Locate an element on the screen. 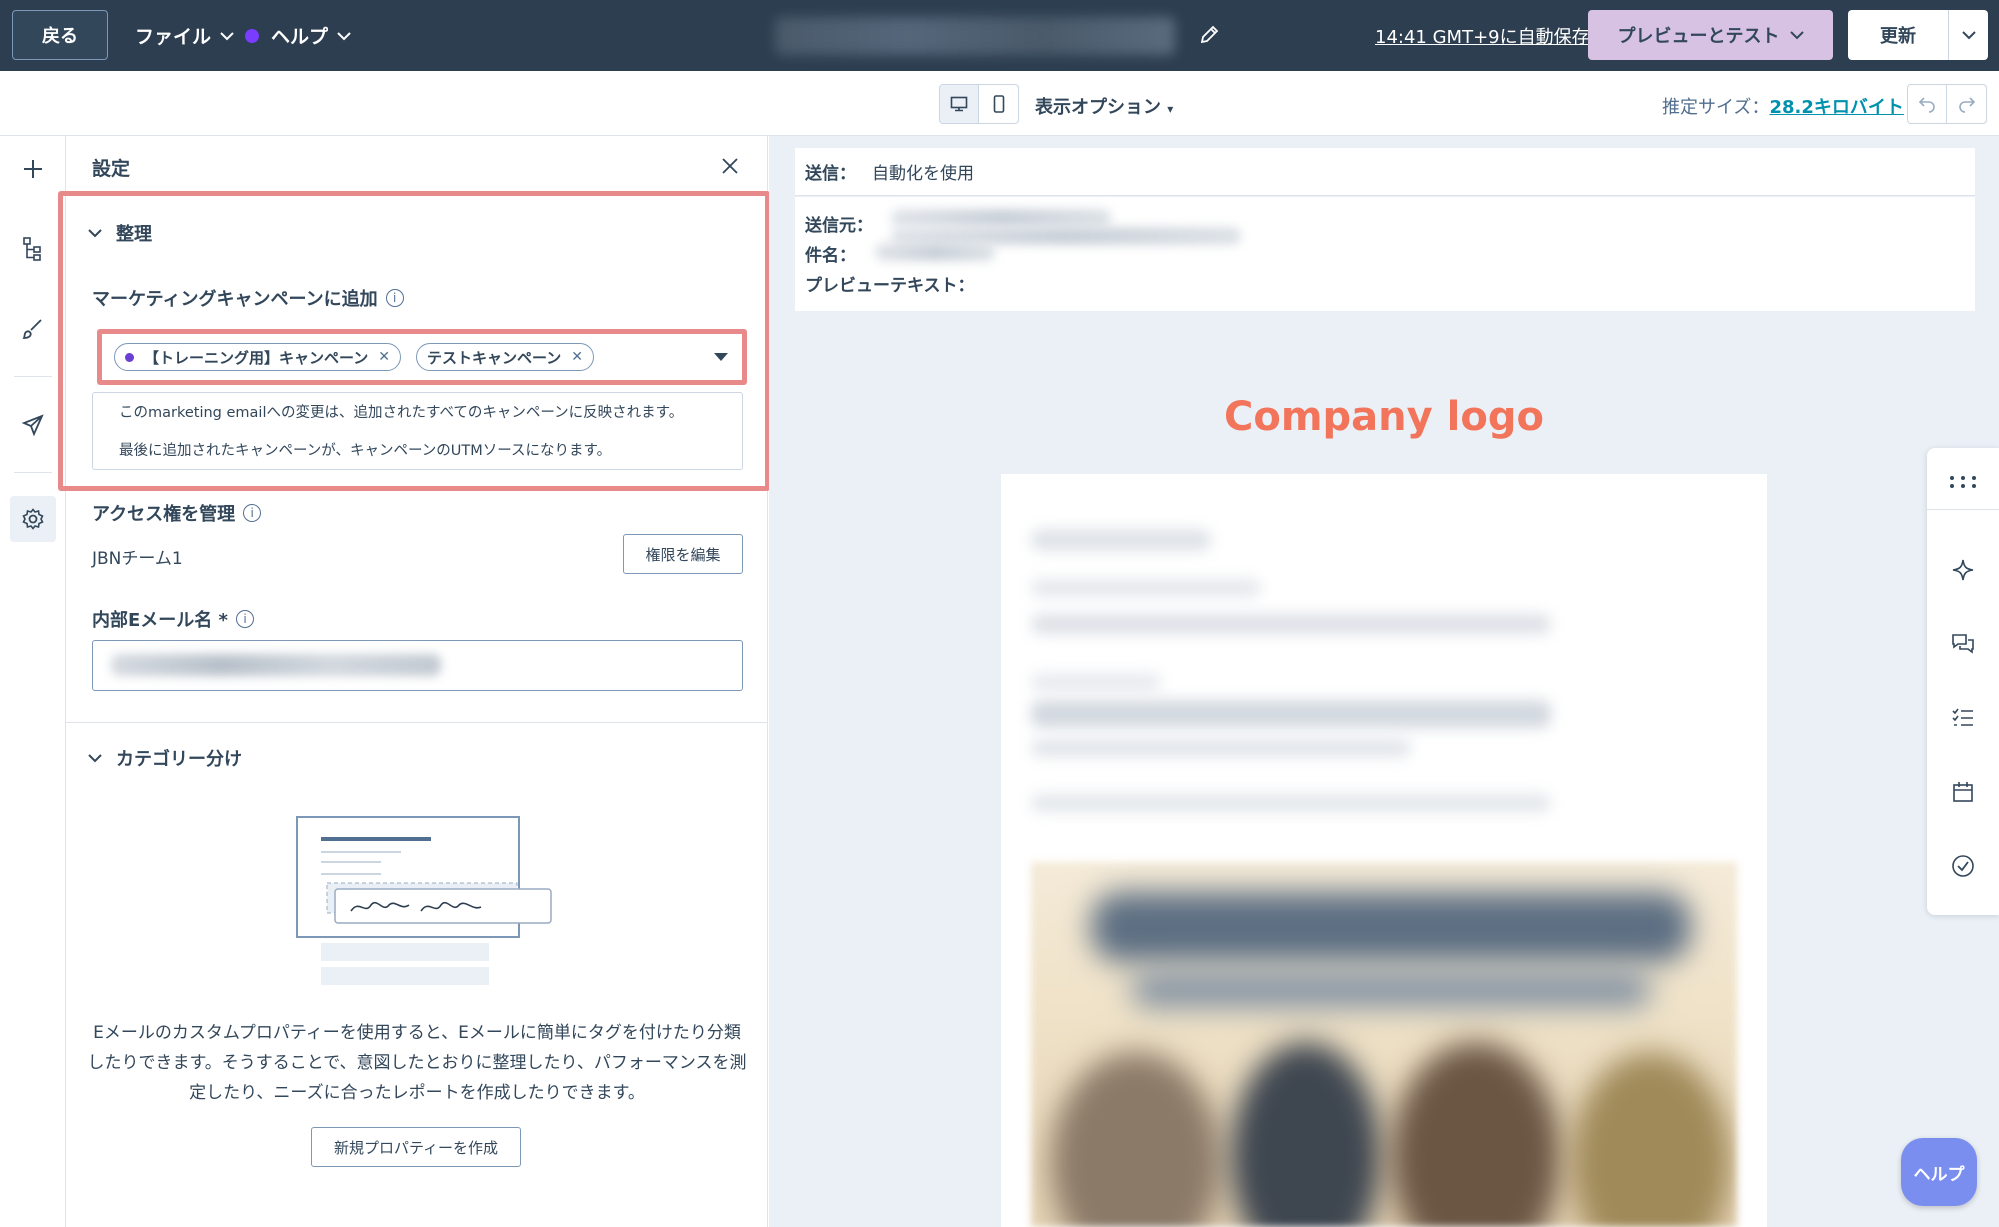 The height and width of the screenshot is (1227, 1999). hero-subheading-blurred is located at coordinates (1391, 990).